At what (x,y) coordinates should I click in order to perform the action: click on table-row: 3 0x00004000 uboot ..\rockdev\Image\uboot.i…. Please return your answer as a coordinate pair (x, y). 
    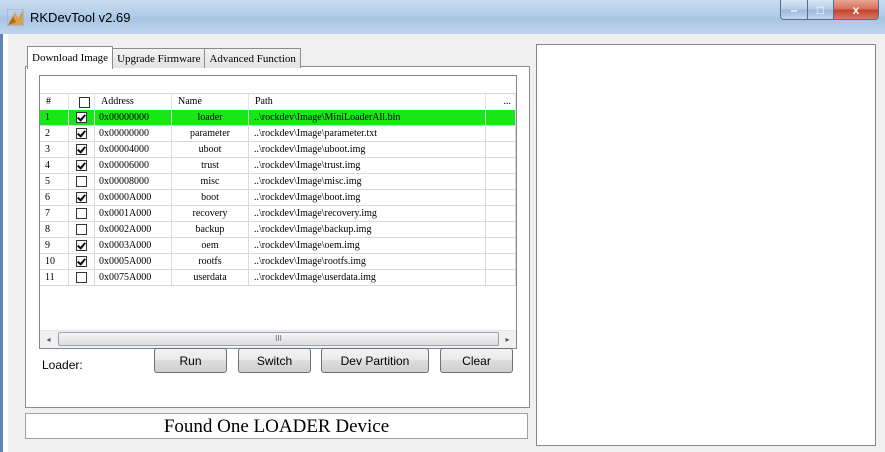
    Looking at the image, I should click on (278, 150).